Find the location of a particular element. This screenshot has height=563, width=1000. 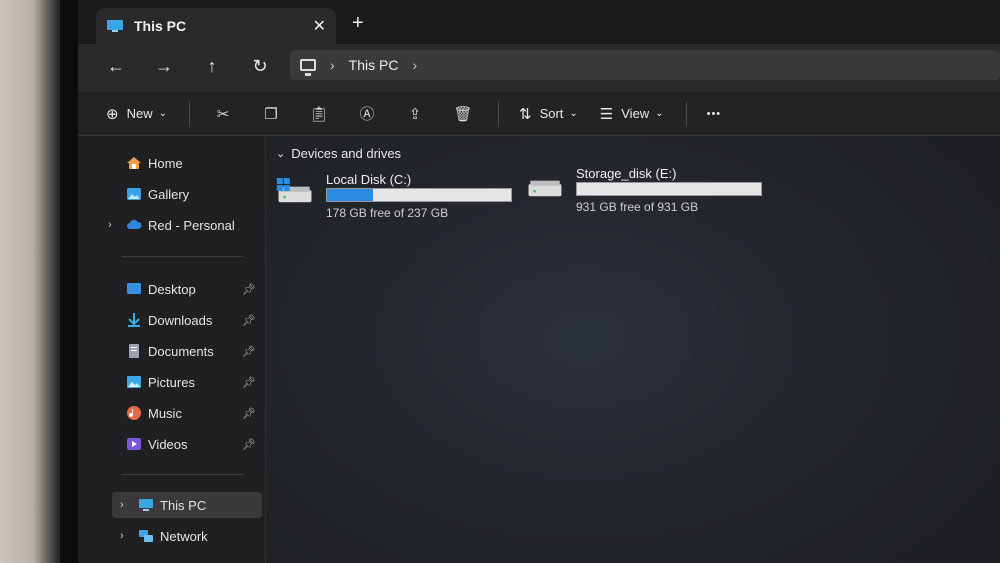

videos-icon is located at coordinates (134, 444).